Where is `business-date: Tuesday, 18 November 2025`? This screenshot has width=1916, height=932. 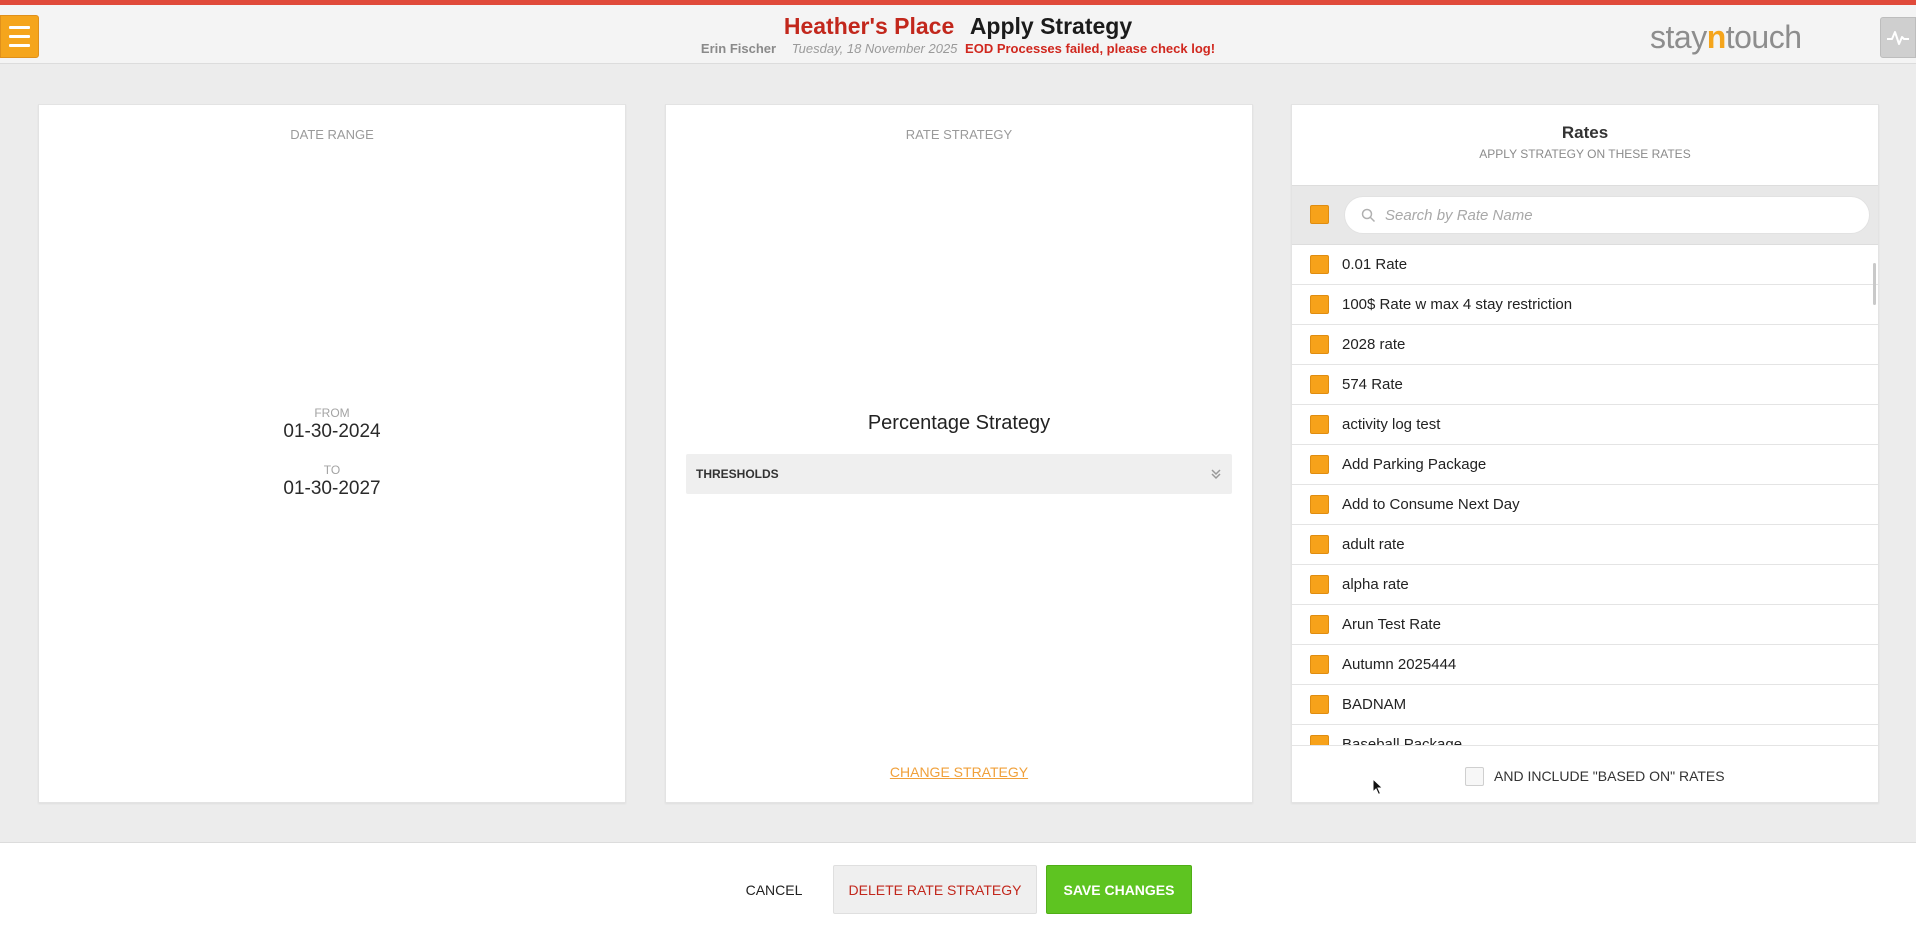
business-date: Tuesday, 18 November 2025 is located at coordinates (874, 48).